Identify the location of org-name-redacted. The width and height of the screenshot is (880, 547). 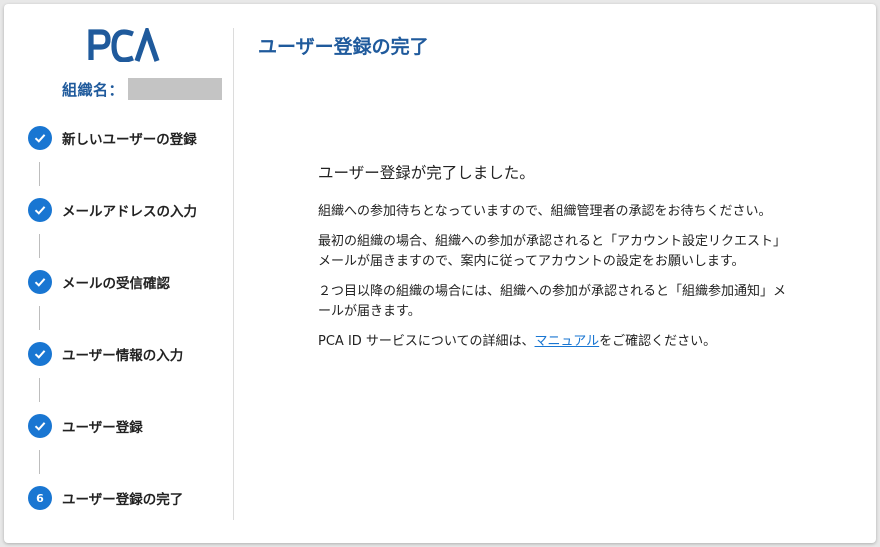
(175, 89).